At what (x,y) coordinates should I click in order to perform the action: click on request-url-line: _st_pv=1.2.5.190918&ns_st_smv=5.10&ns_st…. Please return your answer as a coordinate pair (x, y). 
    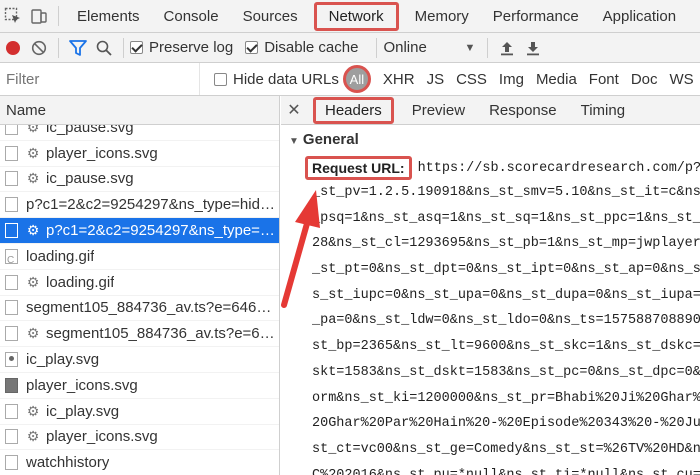
    Looking at the image, I should click on (506, 192).